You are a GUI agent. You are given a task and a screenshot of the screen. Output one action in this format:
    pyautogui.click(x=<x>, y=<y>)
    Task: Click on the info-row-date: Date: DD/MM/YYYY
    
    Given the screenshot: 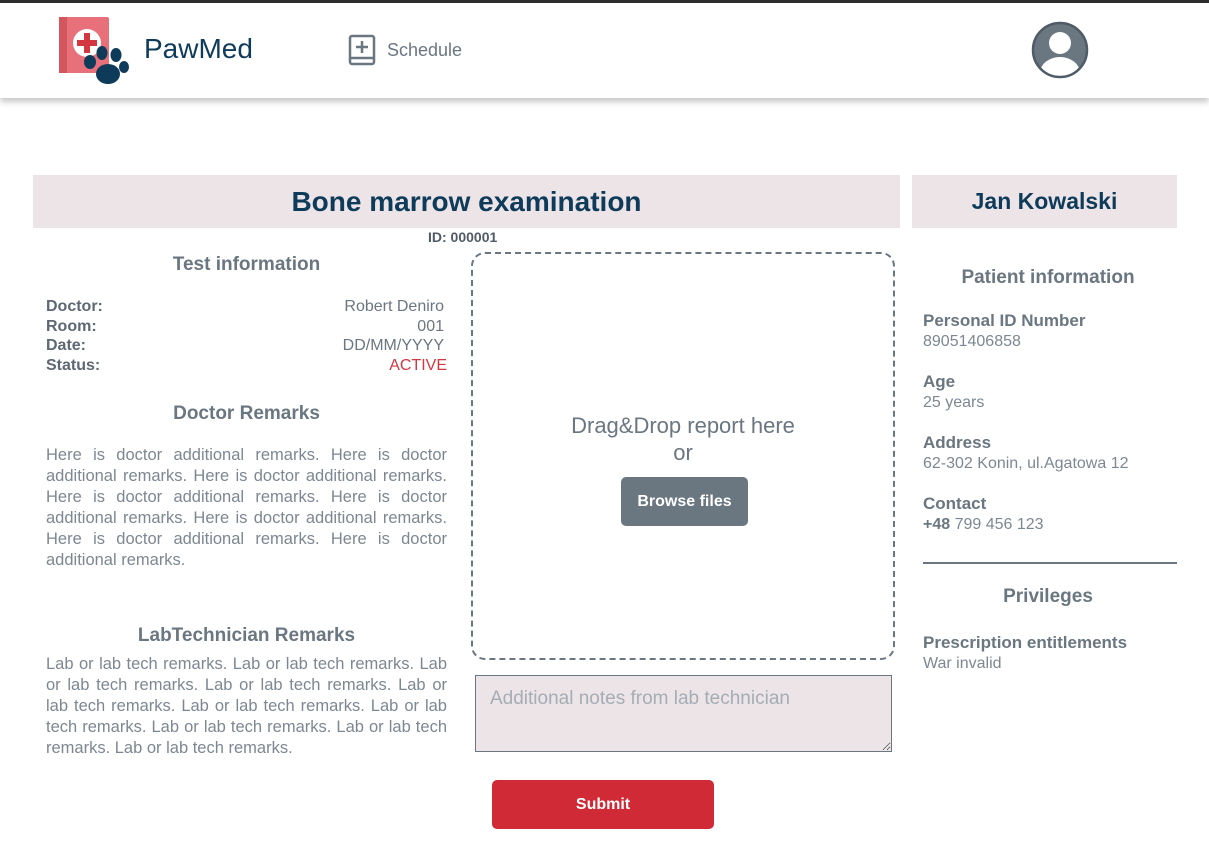 What is the action you would take?
    pyautogui.click(x=246, y=347)
    